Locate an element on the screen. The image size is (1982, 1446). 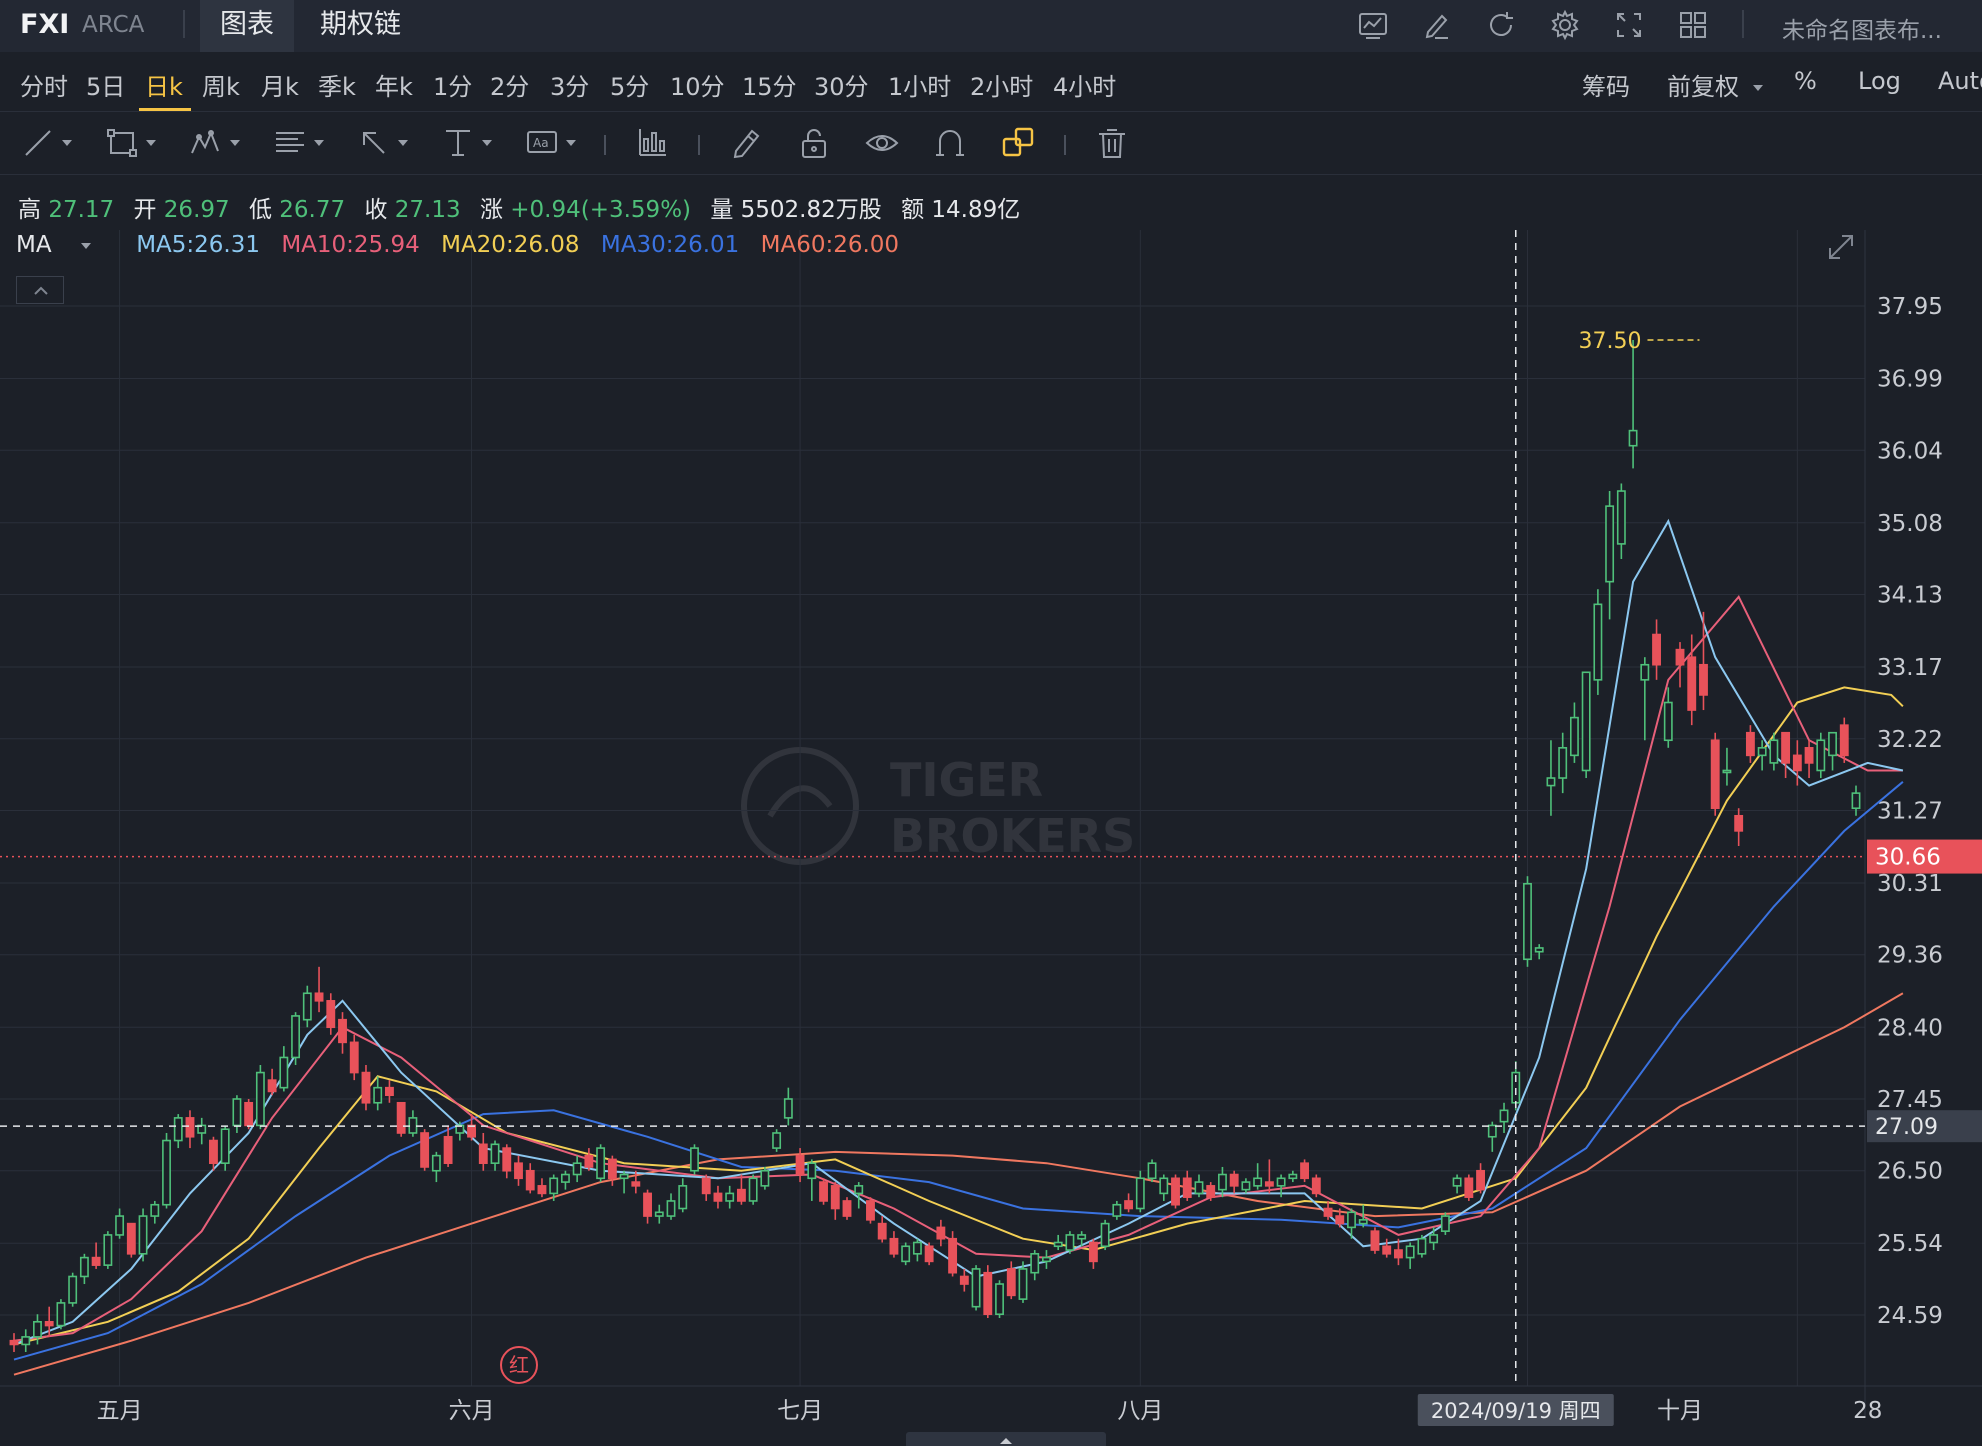
brush-tool is located at coordinates (746, 143).